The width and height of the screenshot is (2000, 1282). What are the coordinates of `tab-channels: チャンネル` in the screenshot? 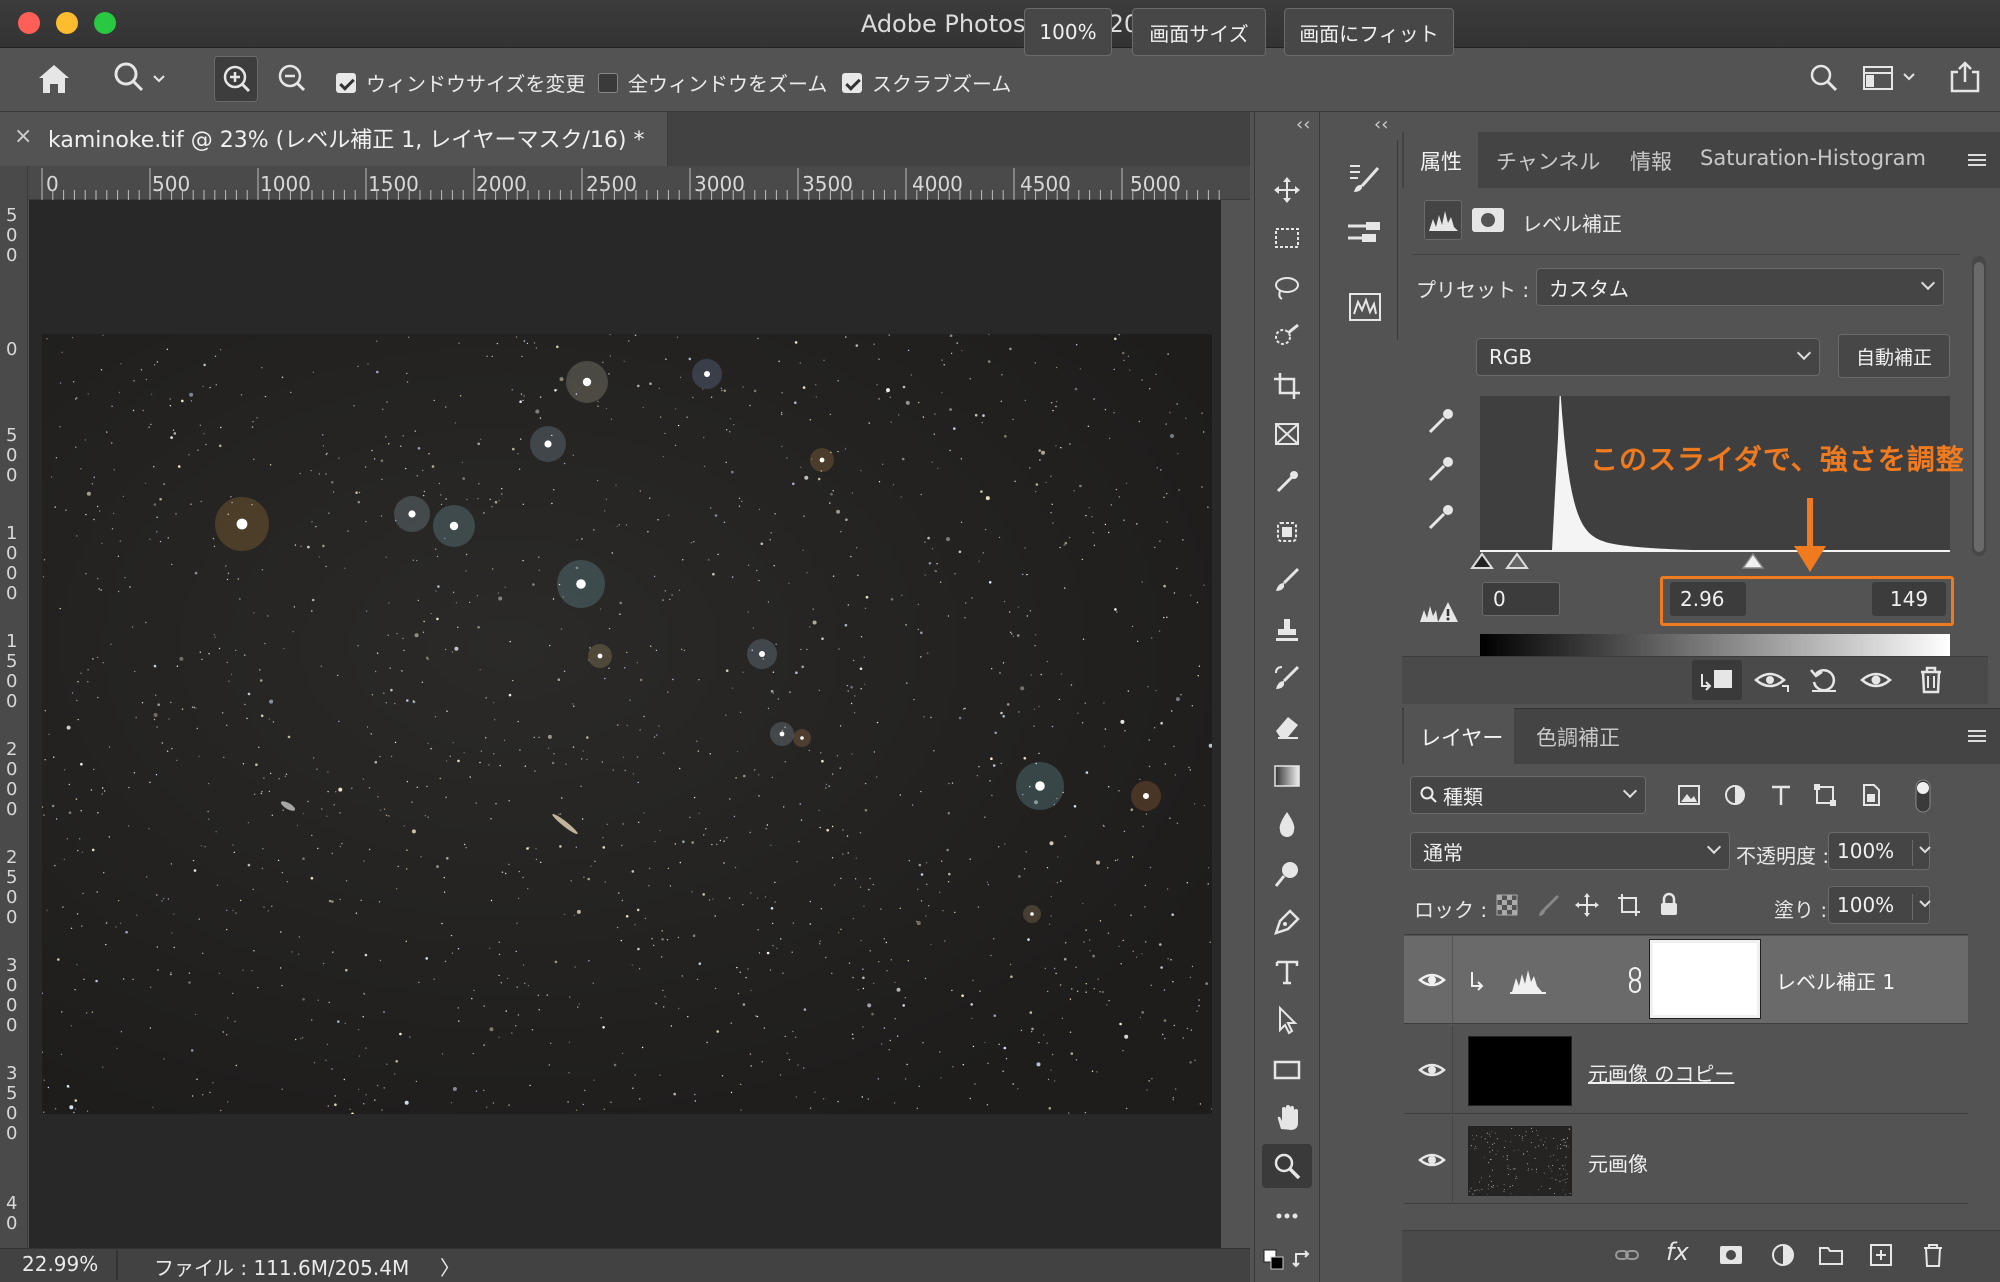 It's located at (1548, 161).